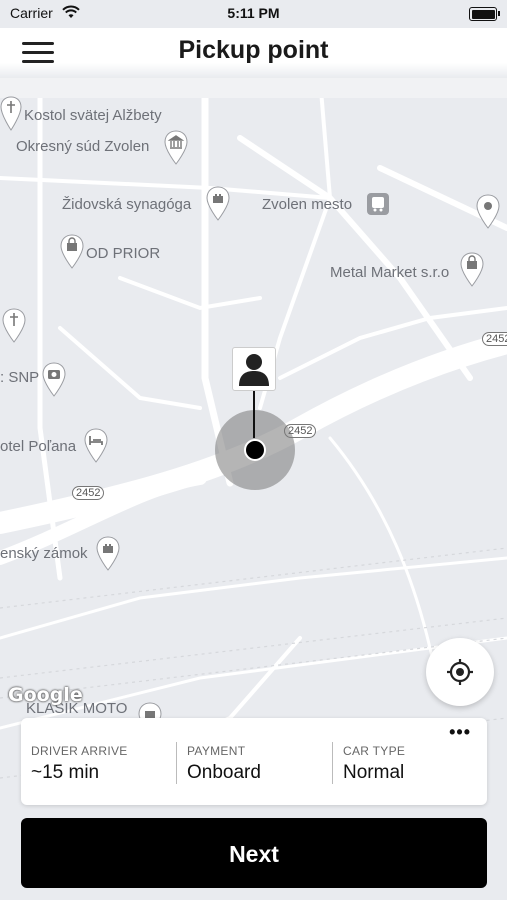 This screenshot has height=900, width=507. What do you see at coordinates (45, 695) in the screenshot?
I see `google-logo: Google` at bounding box center [45, 695].